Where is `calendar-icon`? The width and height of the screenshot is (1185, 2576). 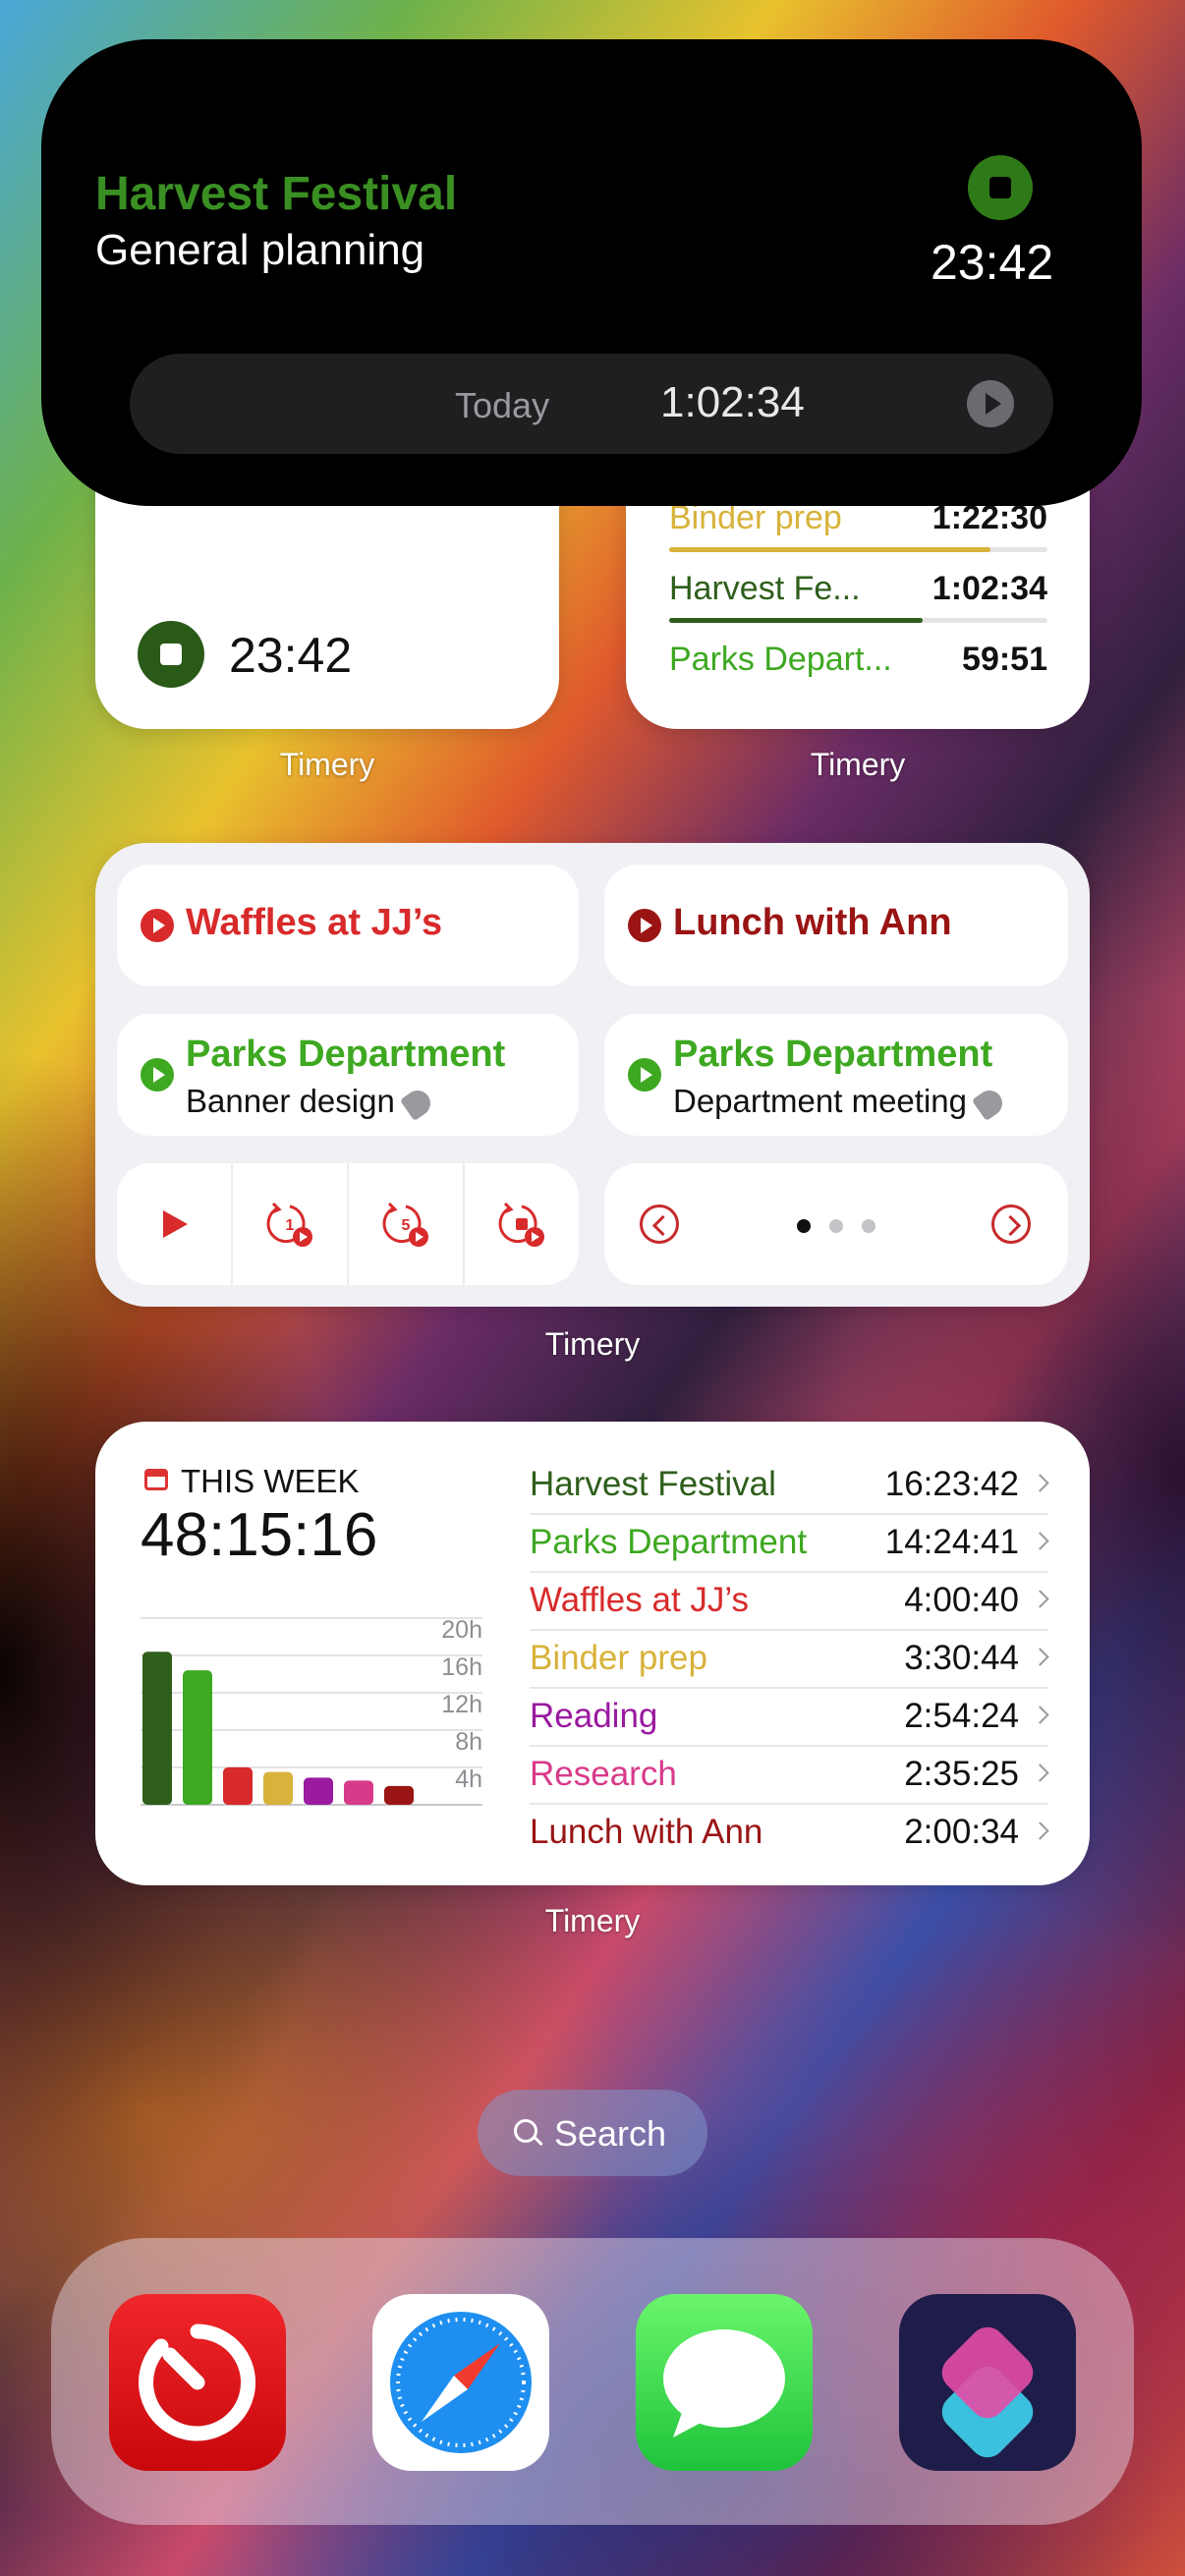 calendar-icon is located at coordinates (156, 1479).